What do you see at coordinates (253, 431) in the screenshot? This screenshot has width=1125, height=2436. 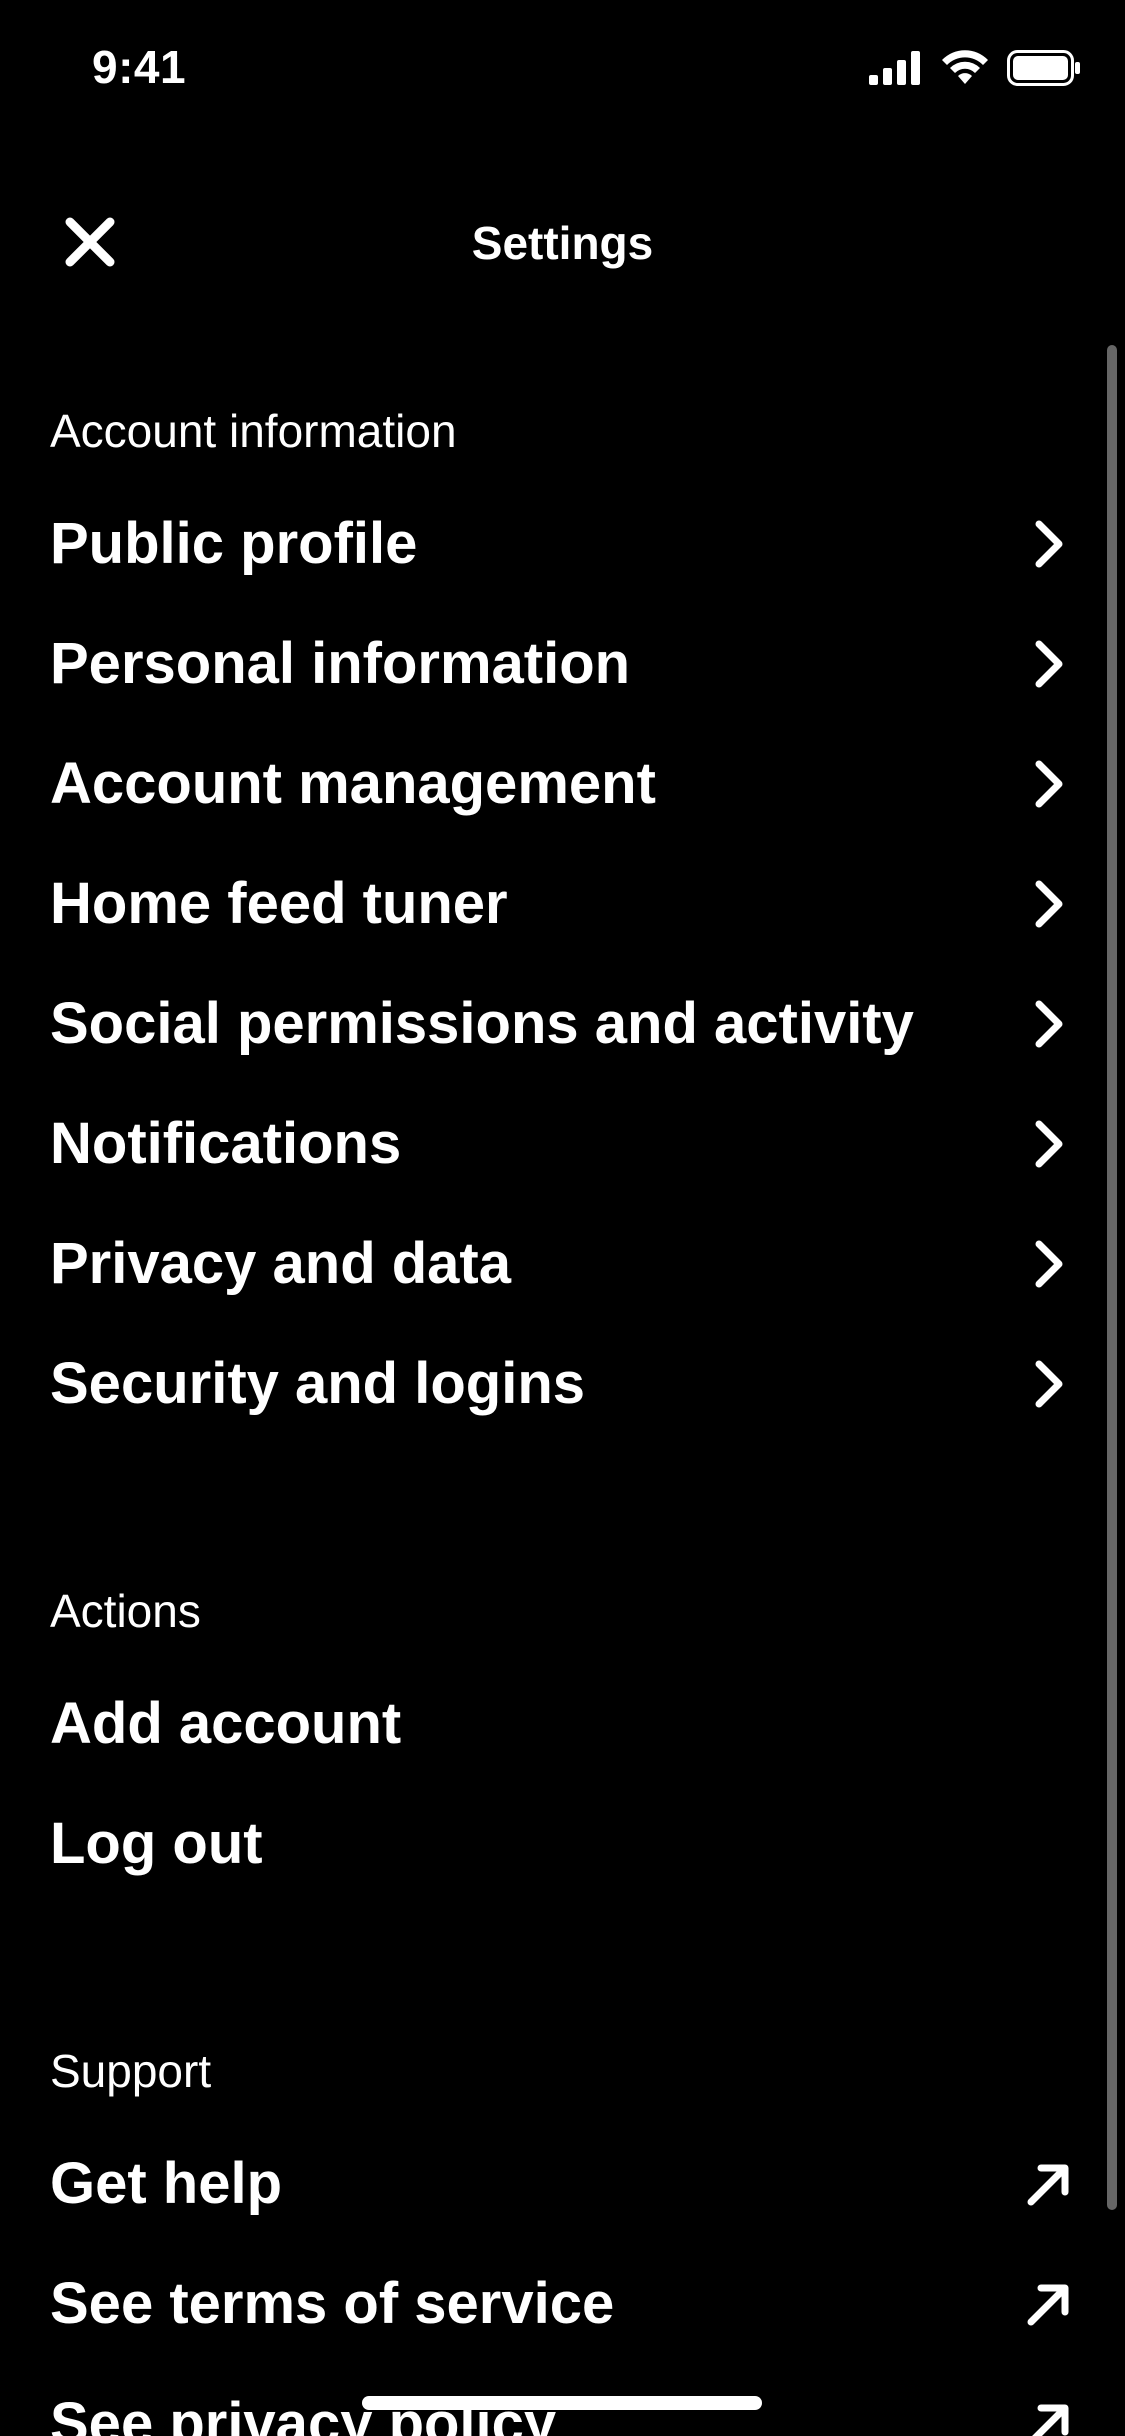 I see `section-label-account-information: Account information` at bounding box center [253, 431].